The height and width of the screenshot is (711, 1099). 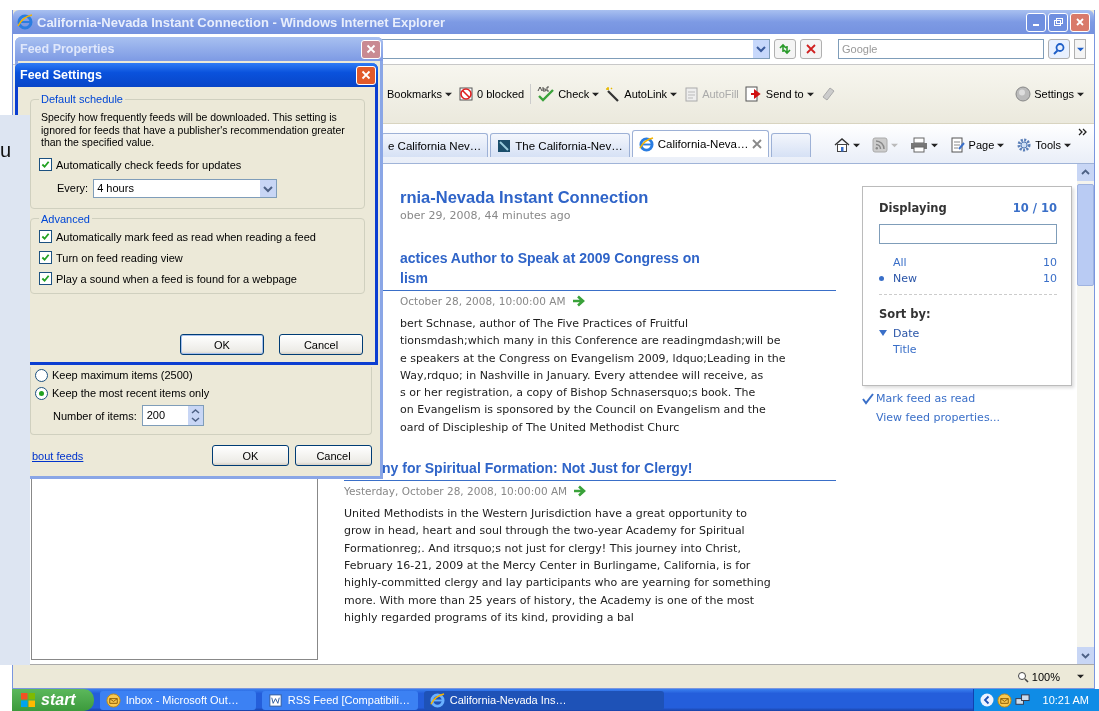 What do you see at coordinates (113, 700) in the screenshot?
I see `envelope-icon` at bounding box center [113, 700].